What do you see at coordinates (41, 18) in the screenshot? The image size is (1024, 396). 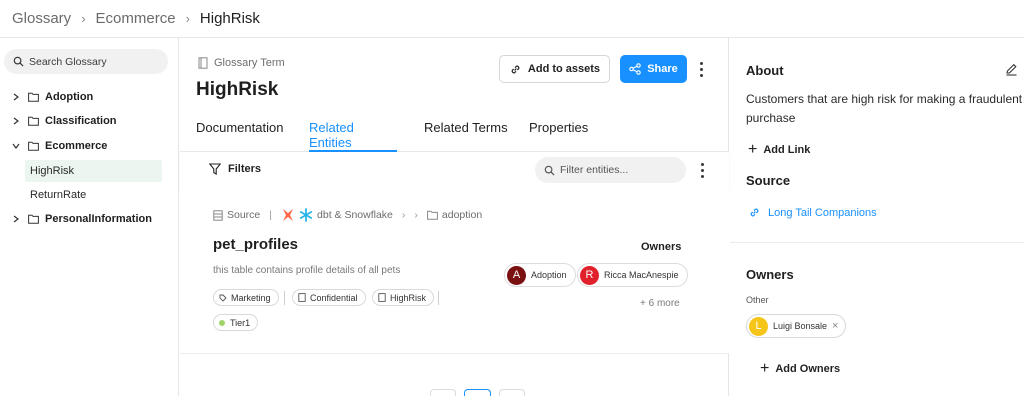 I see `breadcrumb-glossary: Glossary` at bounding box center [41, 18].